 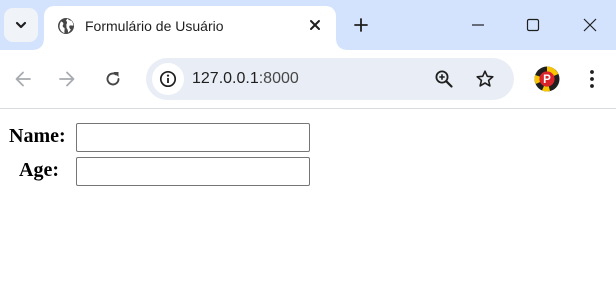 I want to click on arrow-right-icon, so click(x=67, y=79).